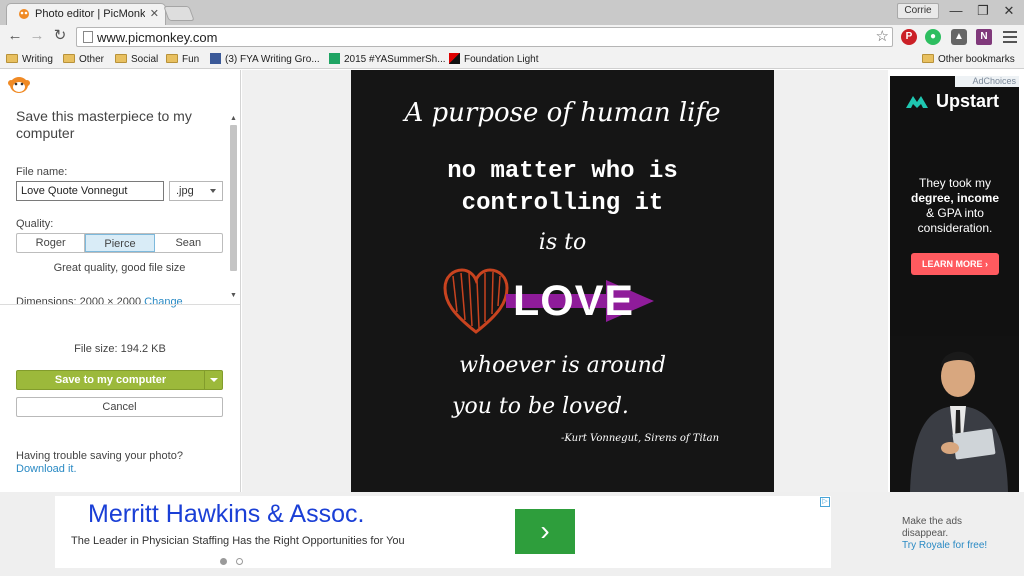 The image size is (1024, 576). What do you see at coordinates (540, 406) in the screenshot?
I see `quote-line-6: you to be loved.` at bounding box center [540, 406].